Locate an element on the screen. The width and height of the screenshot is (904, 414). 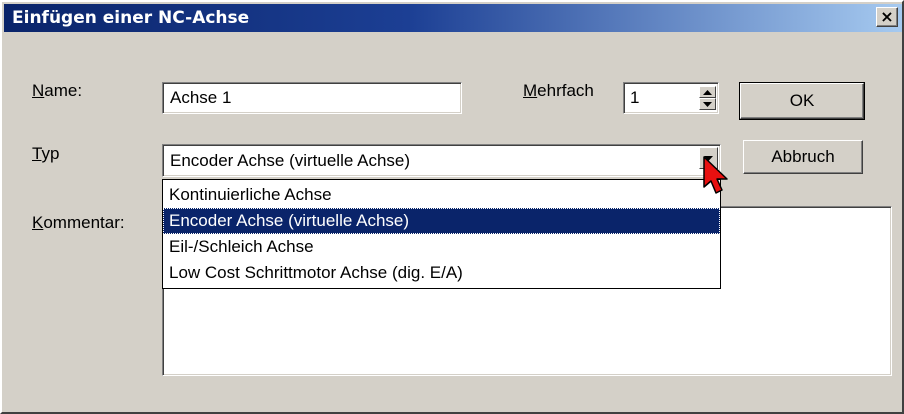
typ-selected-value: Encoder Achse (virtuelle Achse) is located at coordinates (290, 160).